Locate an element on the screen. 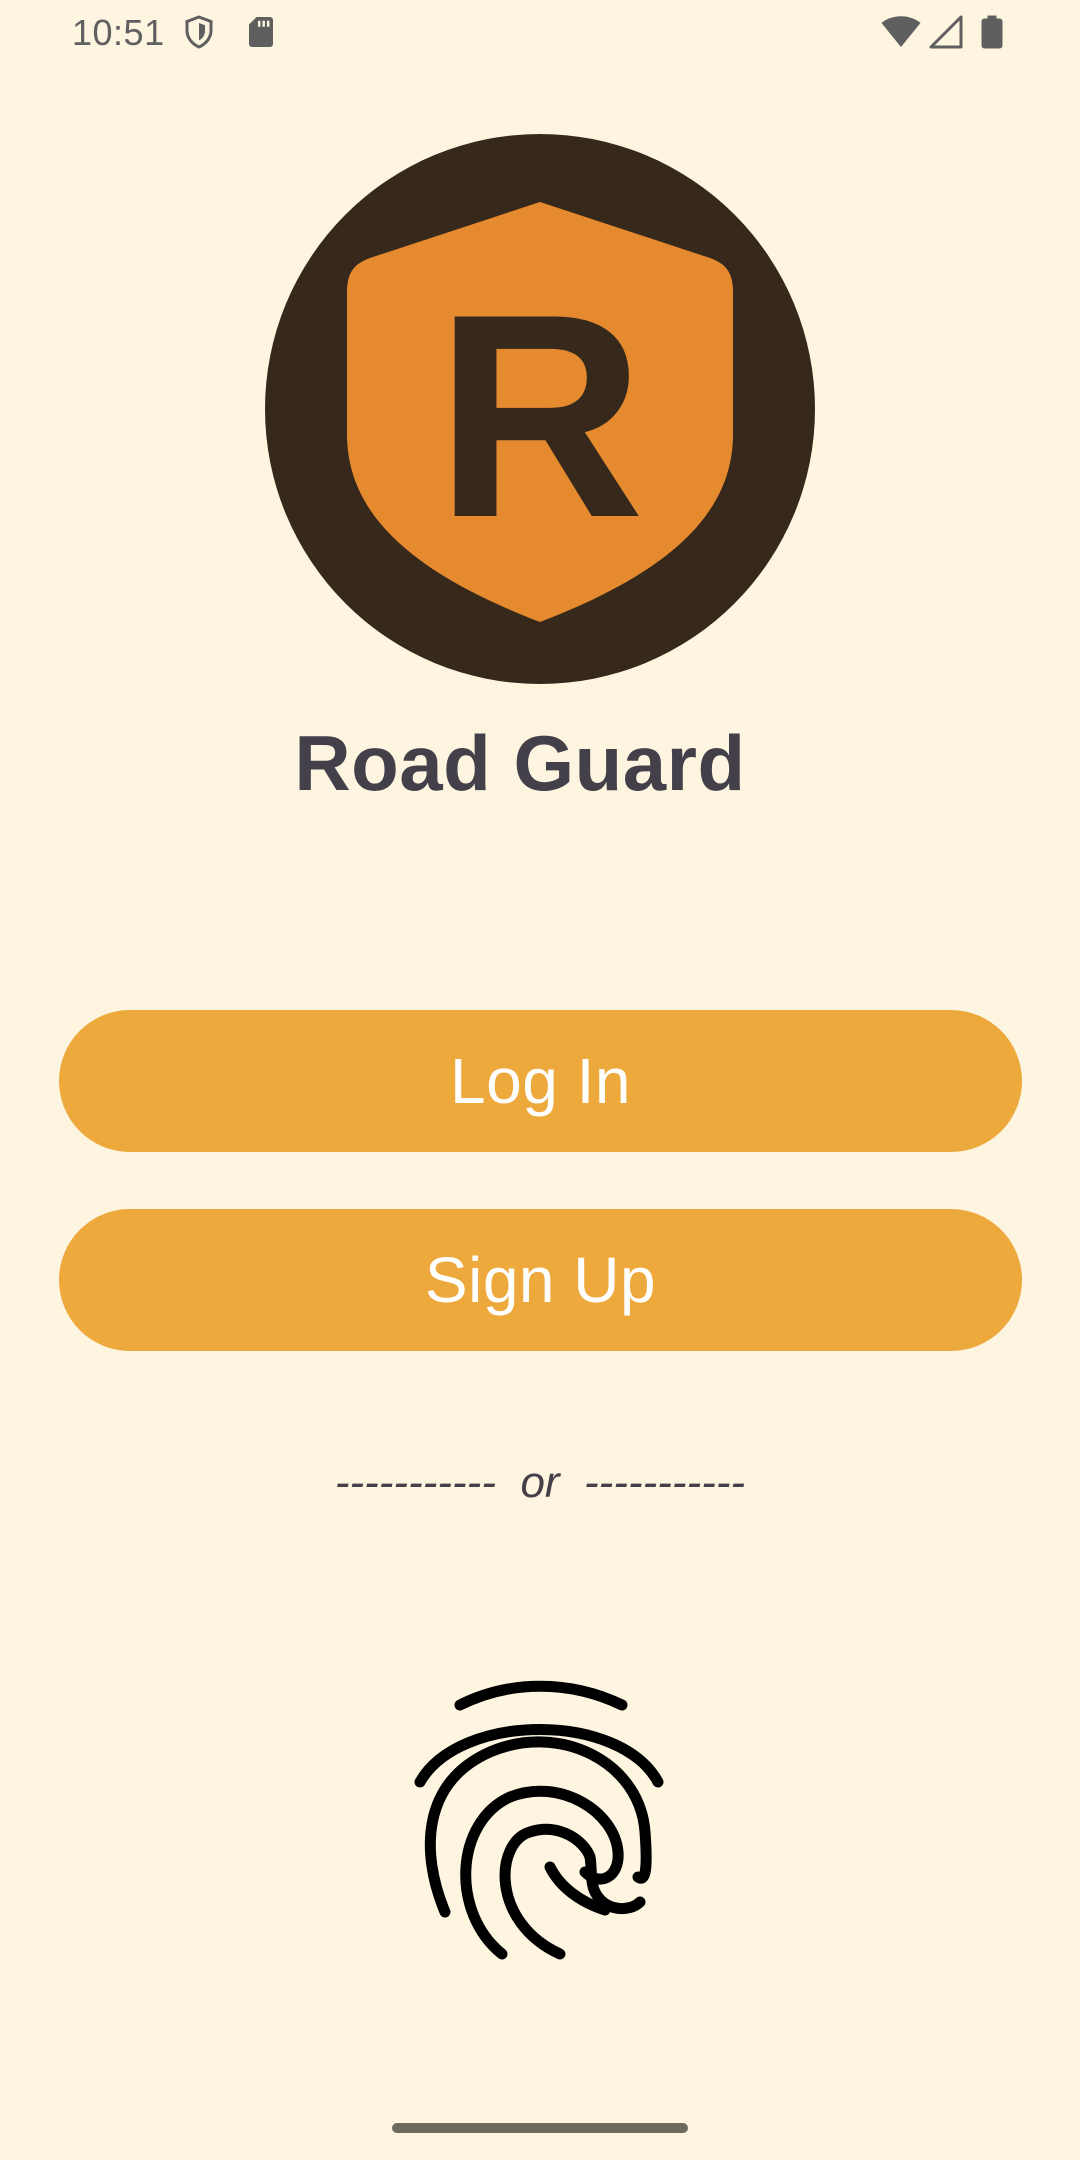 The height and width of the screenshot is (2160, 1080). navigation-handle is located at coordinates (540, 2128).